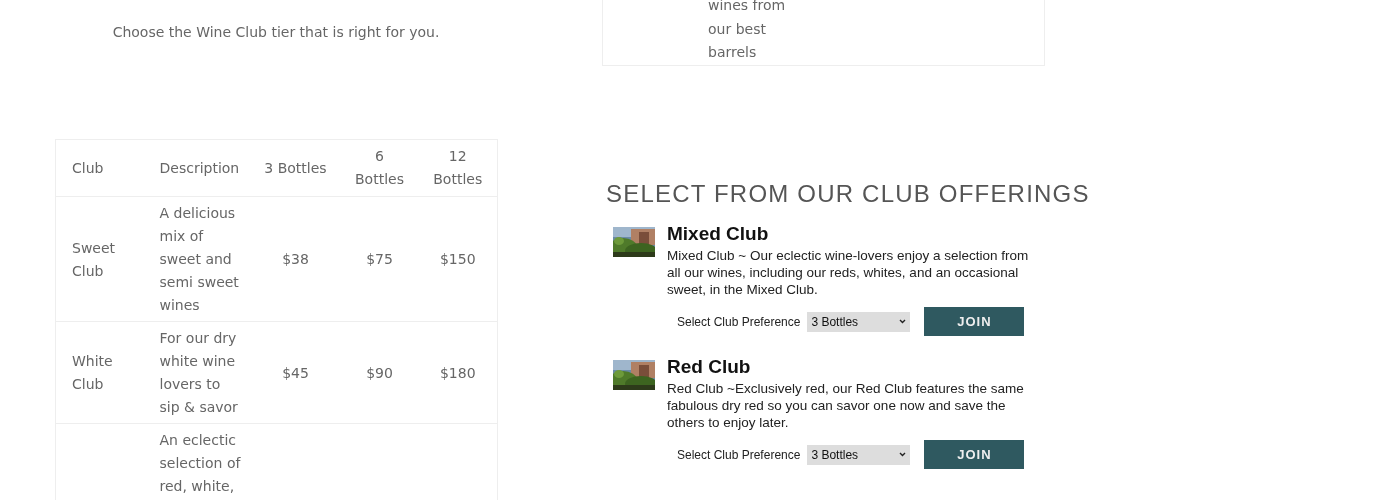 The image size is (1400, 500). What do you see at coordinates (709, 367) in the screenshot?
I see `club-title: Red Club` at bounding box center [709, 367].